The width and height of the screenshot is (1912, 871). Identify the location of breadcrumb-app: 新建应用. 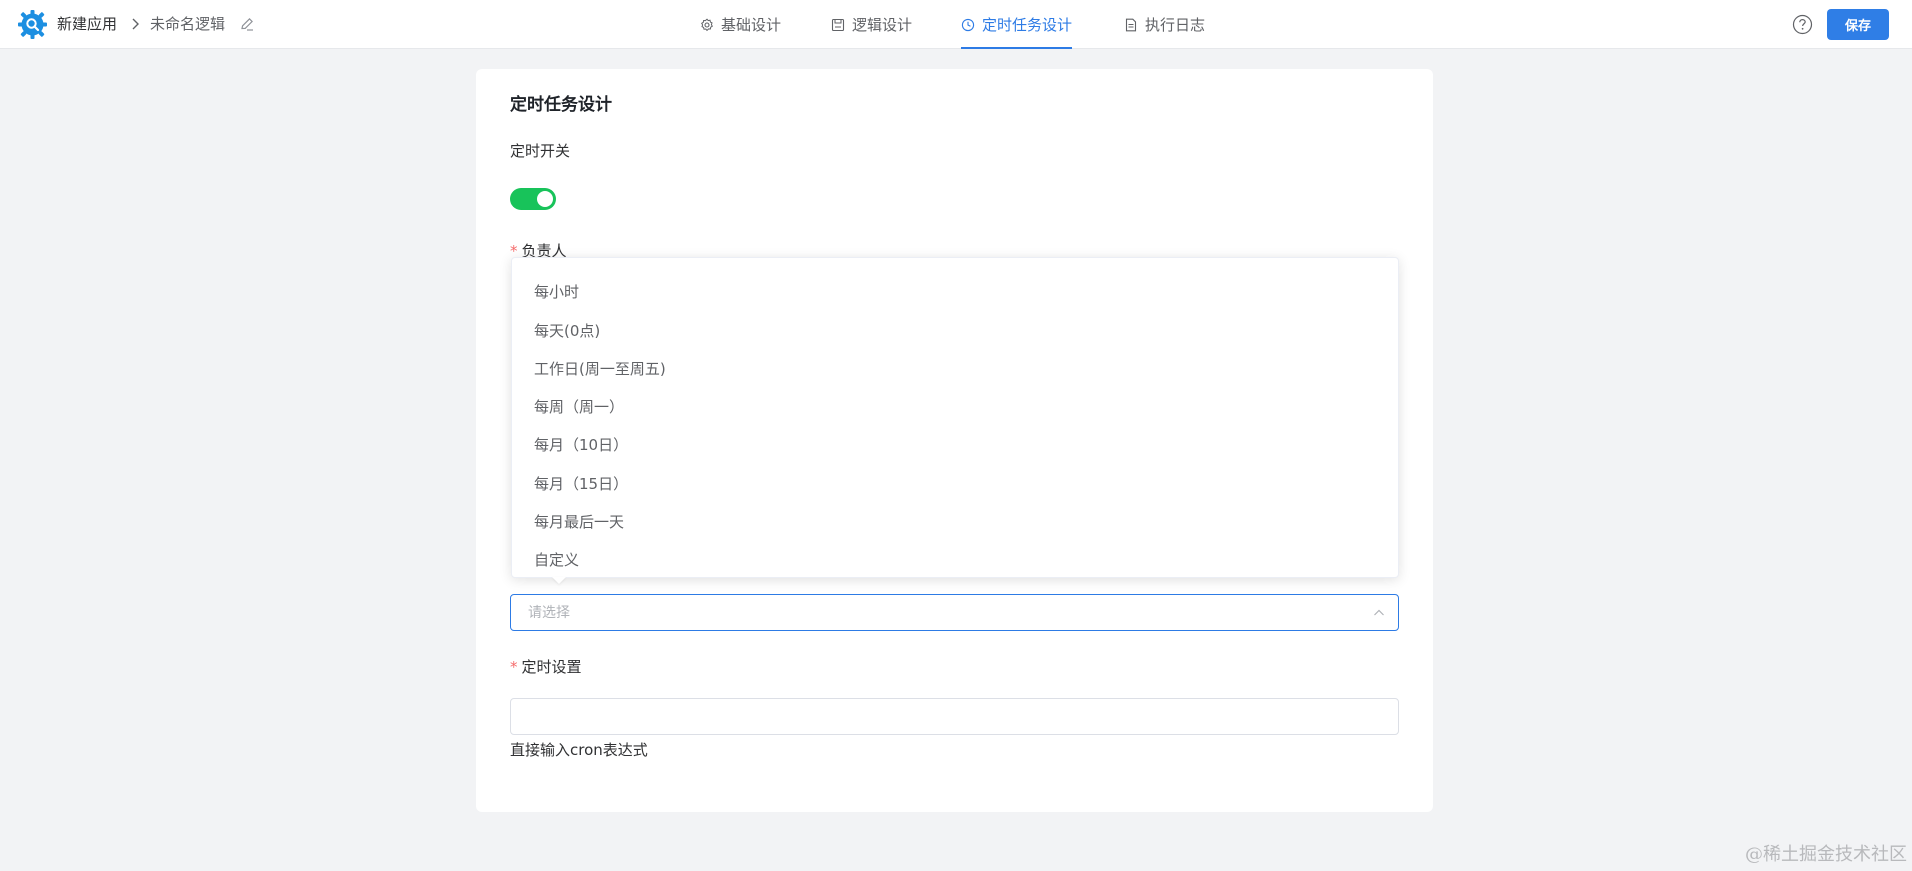
(87, 24).